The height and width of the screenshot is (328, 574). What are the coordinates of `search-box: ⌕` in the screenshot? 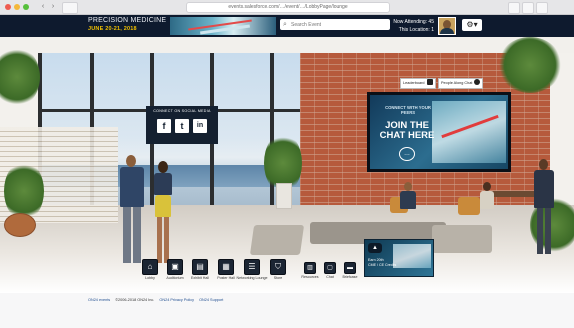 It's located at (335, 24).